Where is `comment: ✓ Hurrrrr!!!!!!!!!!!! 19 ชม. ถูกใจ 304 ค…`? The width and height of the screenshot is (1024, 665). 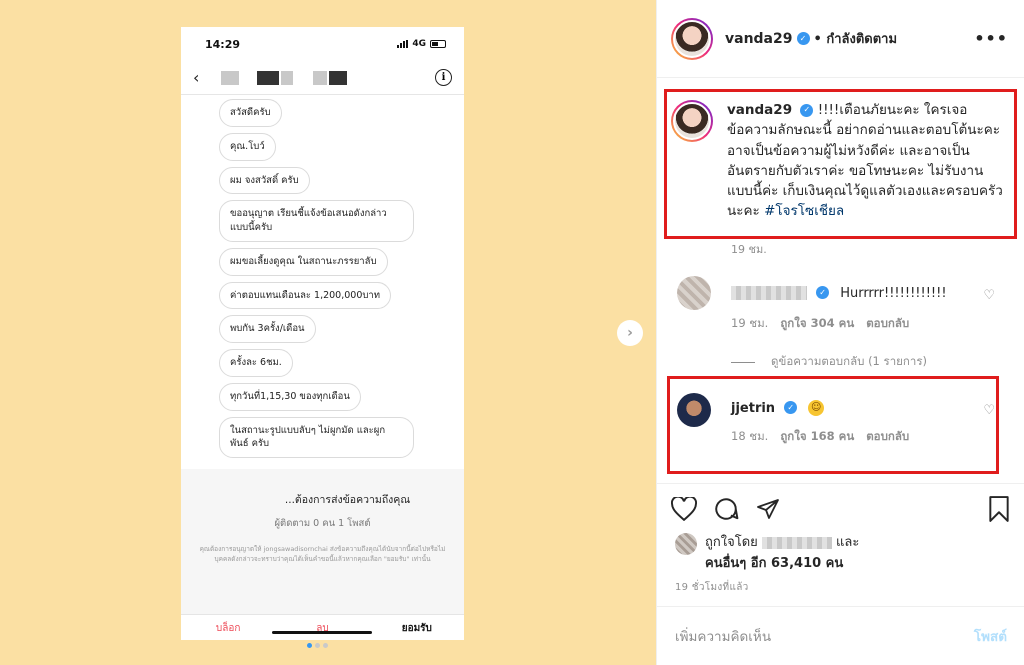
comment: ✓ Hurrrrr!!!!!!!!!!!! 19 ชม. ถูกใจ 304 ค… is located at coordinates (847, 304).